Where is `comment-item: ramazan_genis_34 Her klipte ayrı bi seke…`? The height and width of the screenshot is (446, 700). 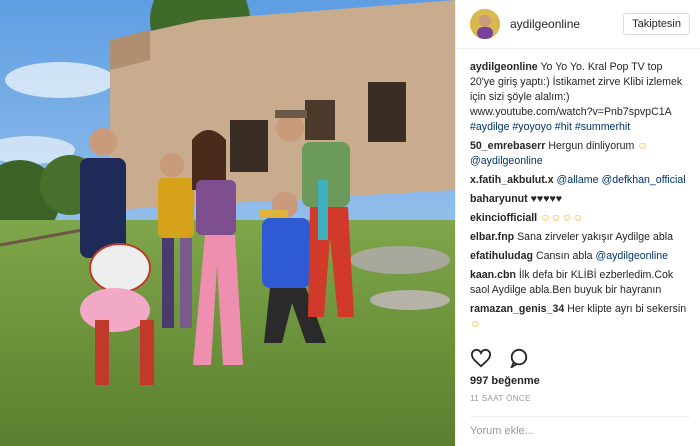 comment-item: ramazan_genis_34 Her klipte ayrı bi seke… is located at coordinates (580, 317).